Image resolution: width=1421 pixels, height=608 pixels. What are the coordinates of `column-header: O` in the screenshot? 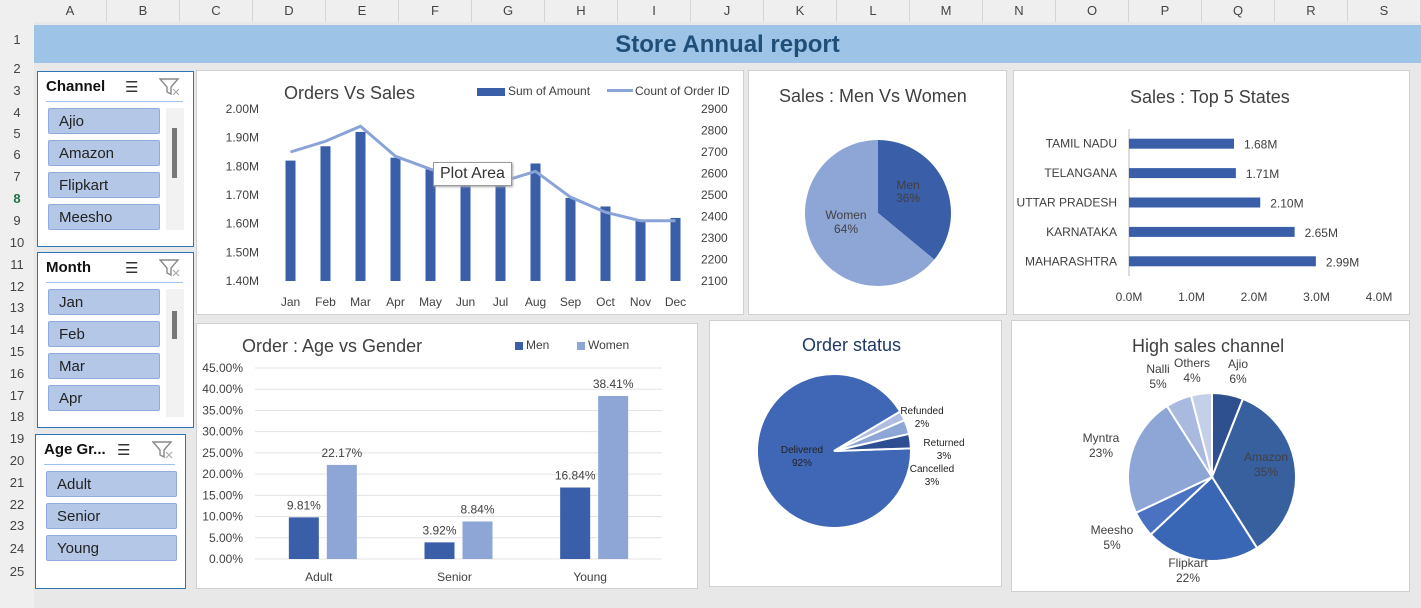 It's located at (1092, 11).